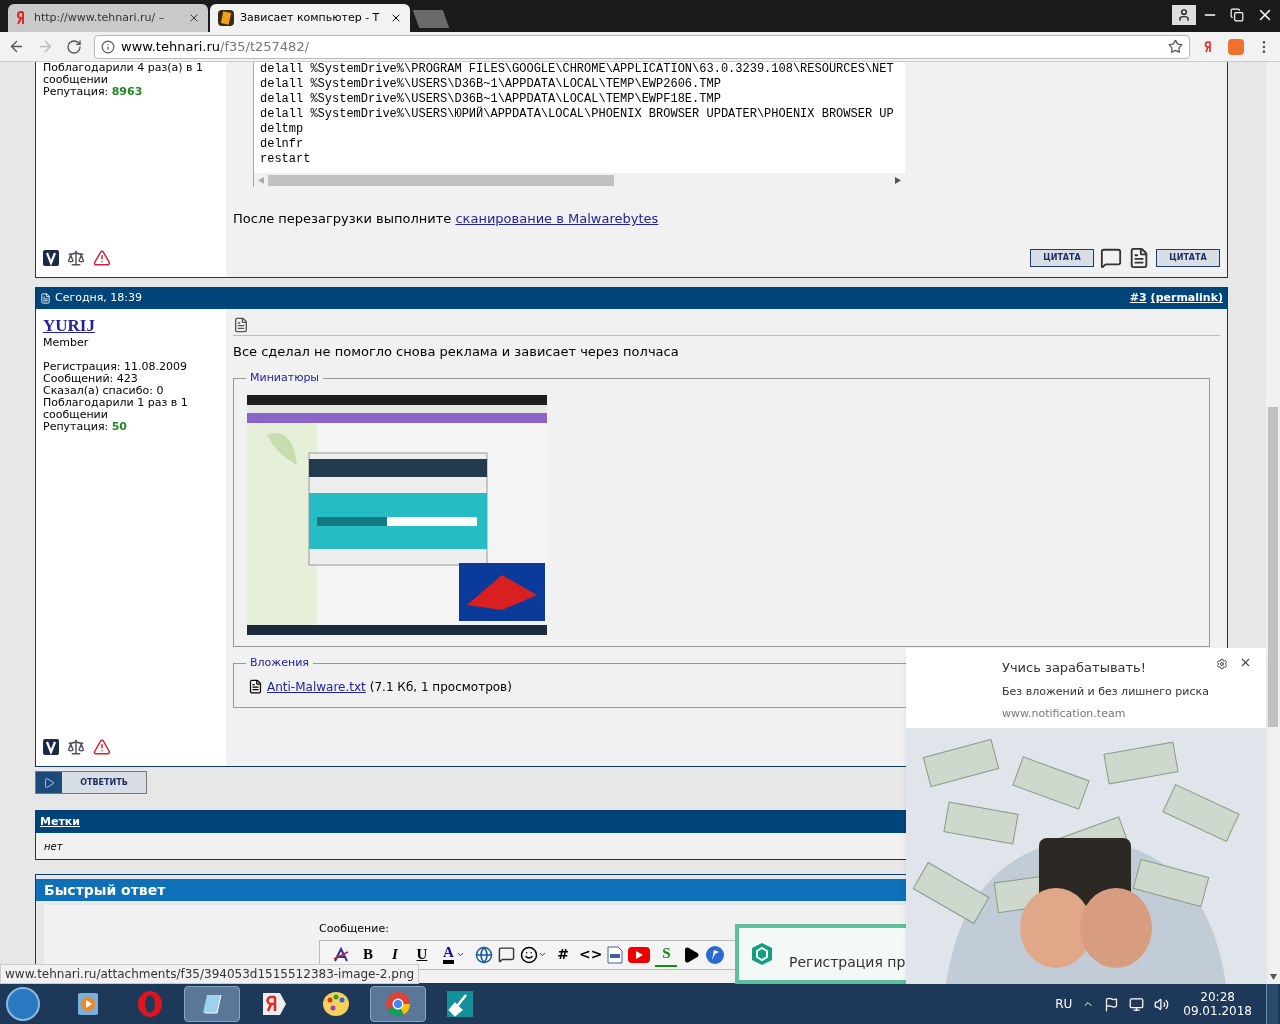 The height and width of the screenshot is (1024, 1280). I want to click on code-button: #, so click(563, 954).